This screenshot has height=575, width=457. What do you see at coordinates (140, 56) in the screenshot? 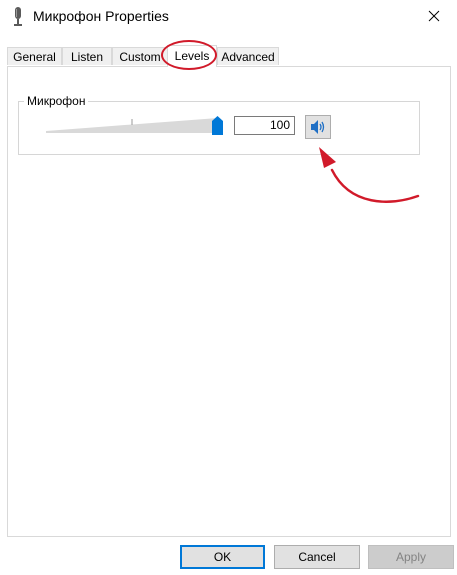
I see `tab-custom: Custom` at bounding box center [140, 56].